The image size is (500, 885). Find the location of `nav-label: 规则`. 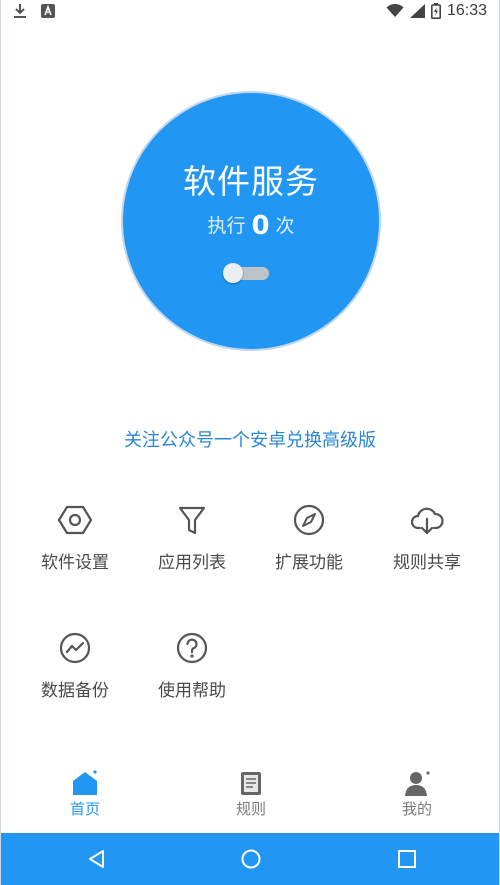

nav-label: 规则 is located at coordinates (250, 809).